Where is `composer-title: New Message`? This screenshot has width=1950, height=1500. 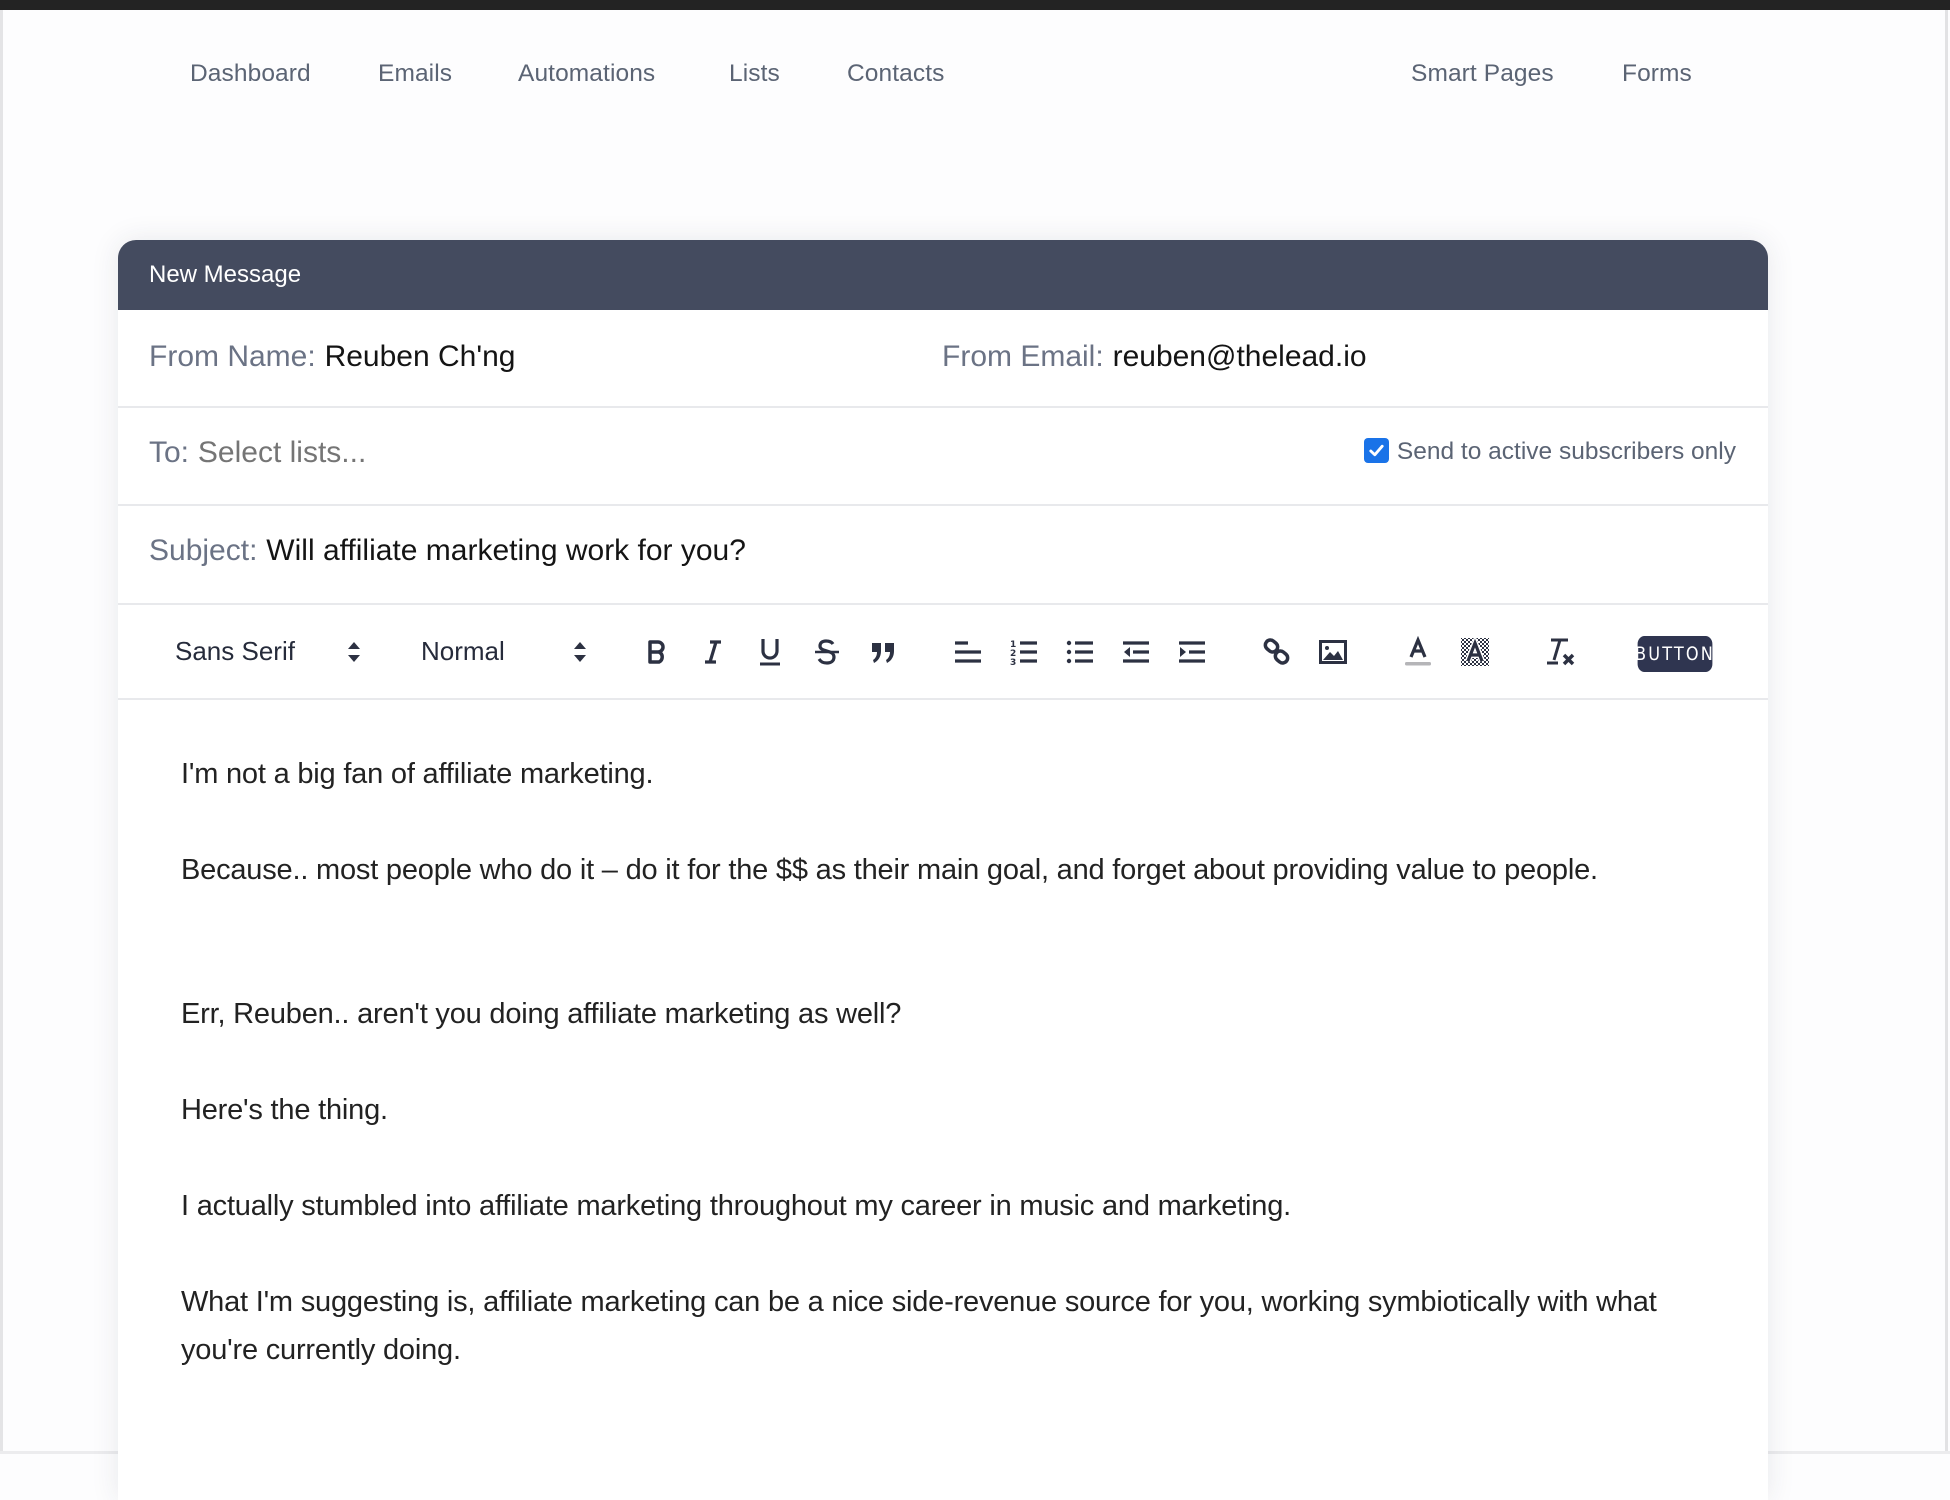 composer-title: New Message is located at coordinates (943, 275).